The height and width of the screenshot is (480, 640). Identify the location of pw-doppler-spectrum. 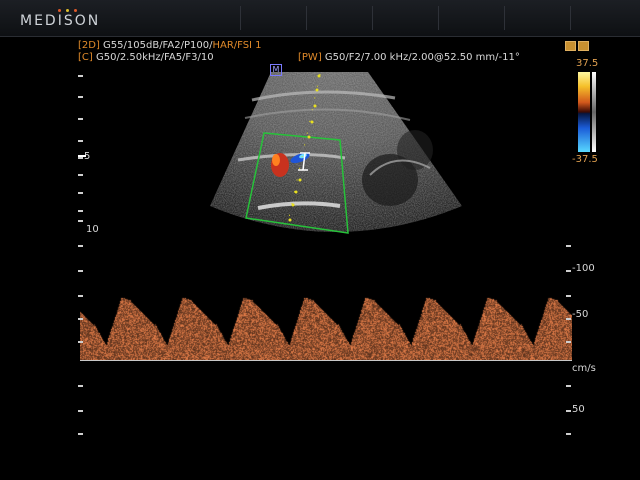
(326, 327).